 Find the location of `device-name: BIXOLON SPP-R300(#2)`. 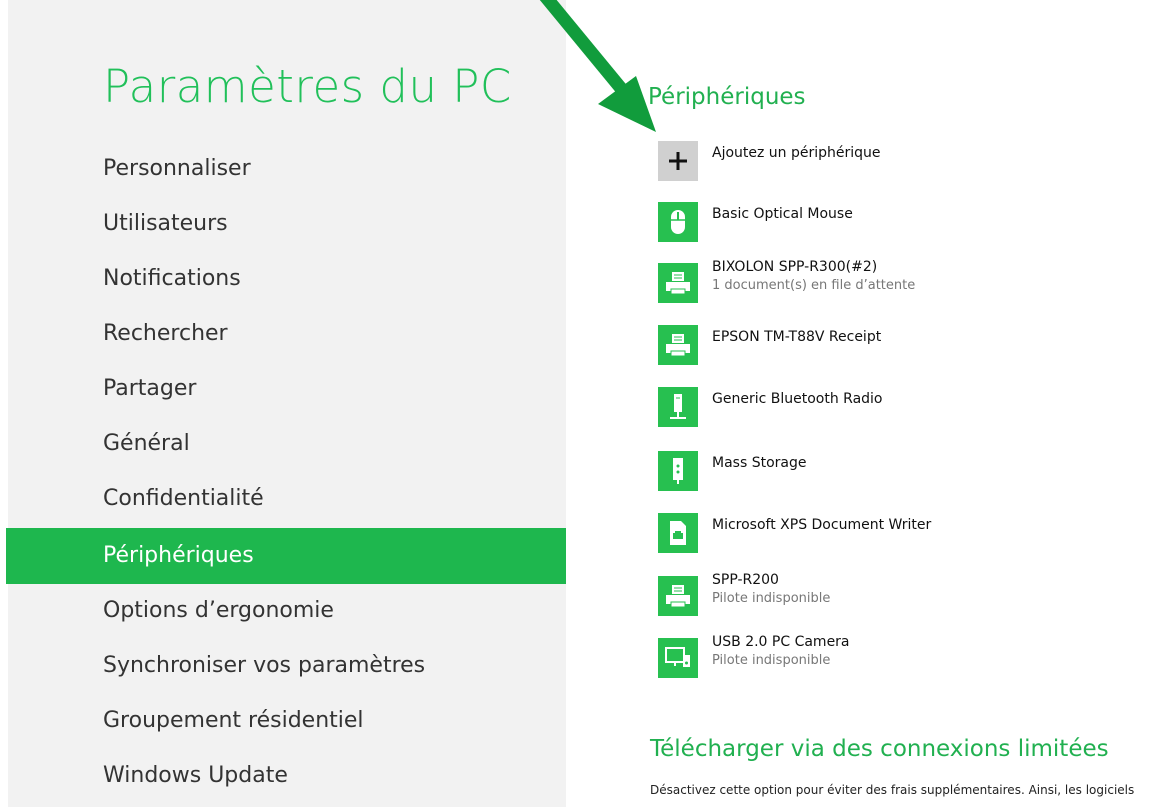

device-name: BIXOLON SPP-R300(#2) is located at coordinates (795, 267).